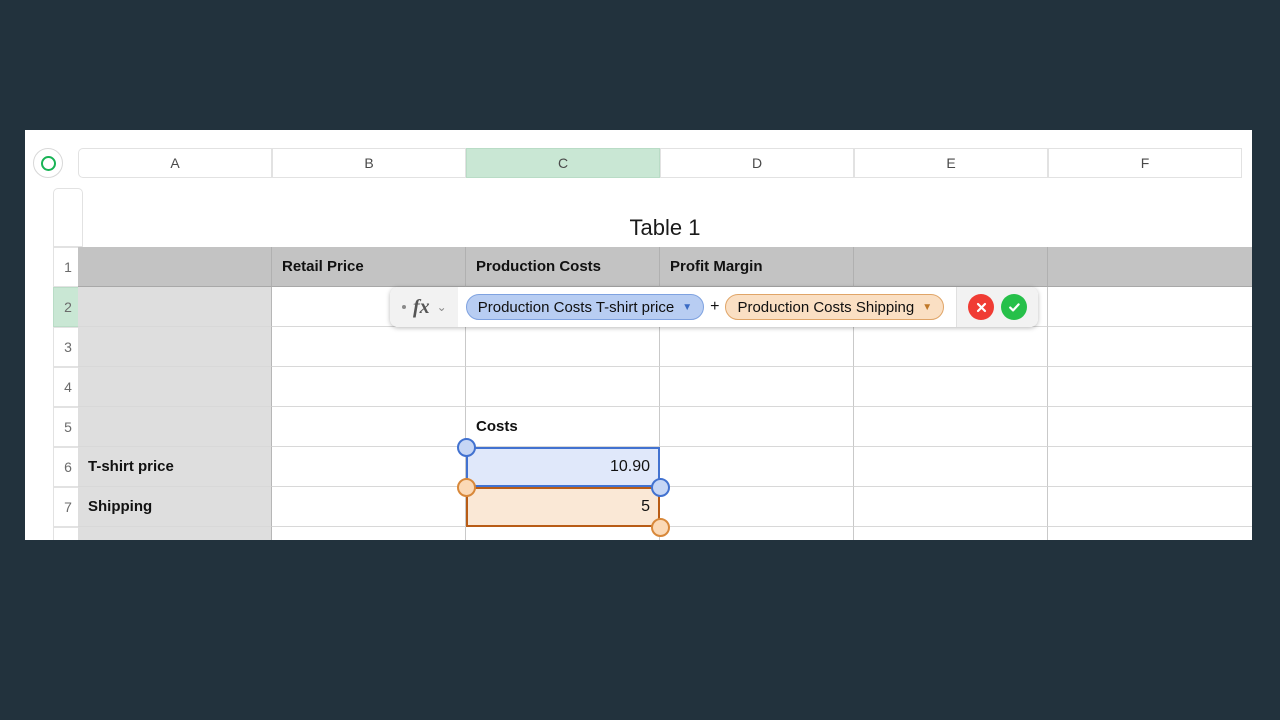 The height and width of the screenshot is (720, 1280). I want to click on cell-f1, so click(1150, 267).